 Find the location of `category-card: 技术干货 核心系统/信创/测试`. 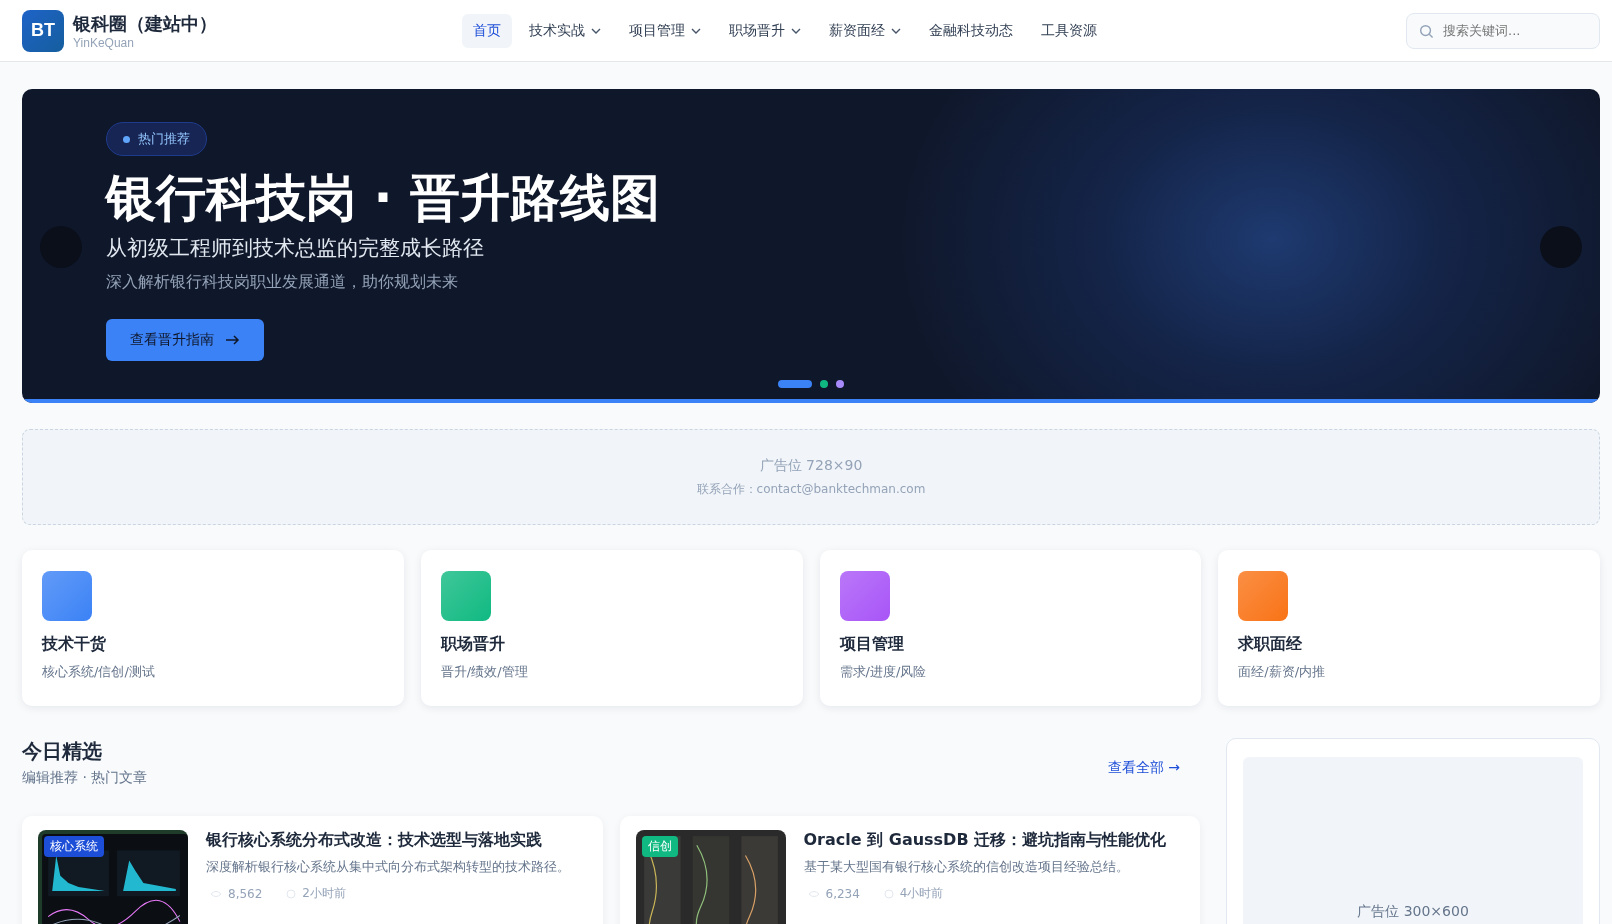

category-card: 技术干货 核心系统/信创/测试 is located at coordinates (213, 628).